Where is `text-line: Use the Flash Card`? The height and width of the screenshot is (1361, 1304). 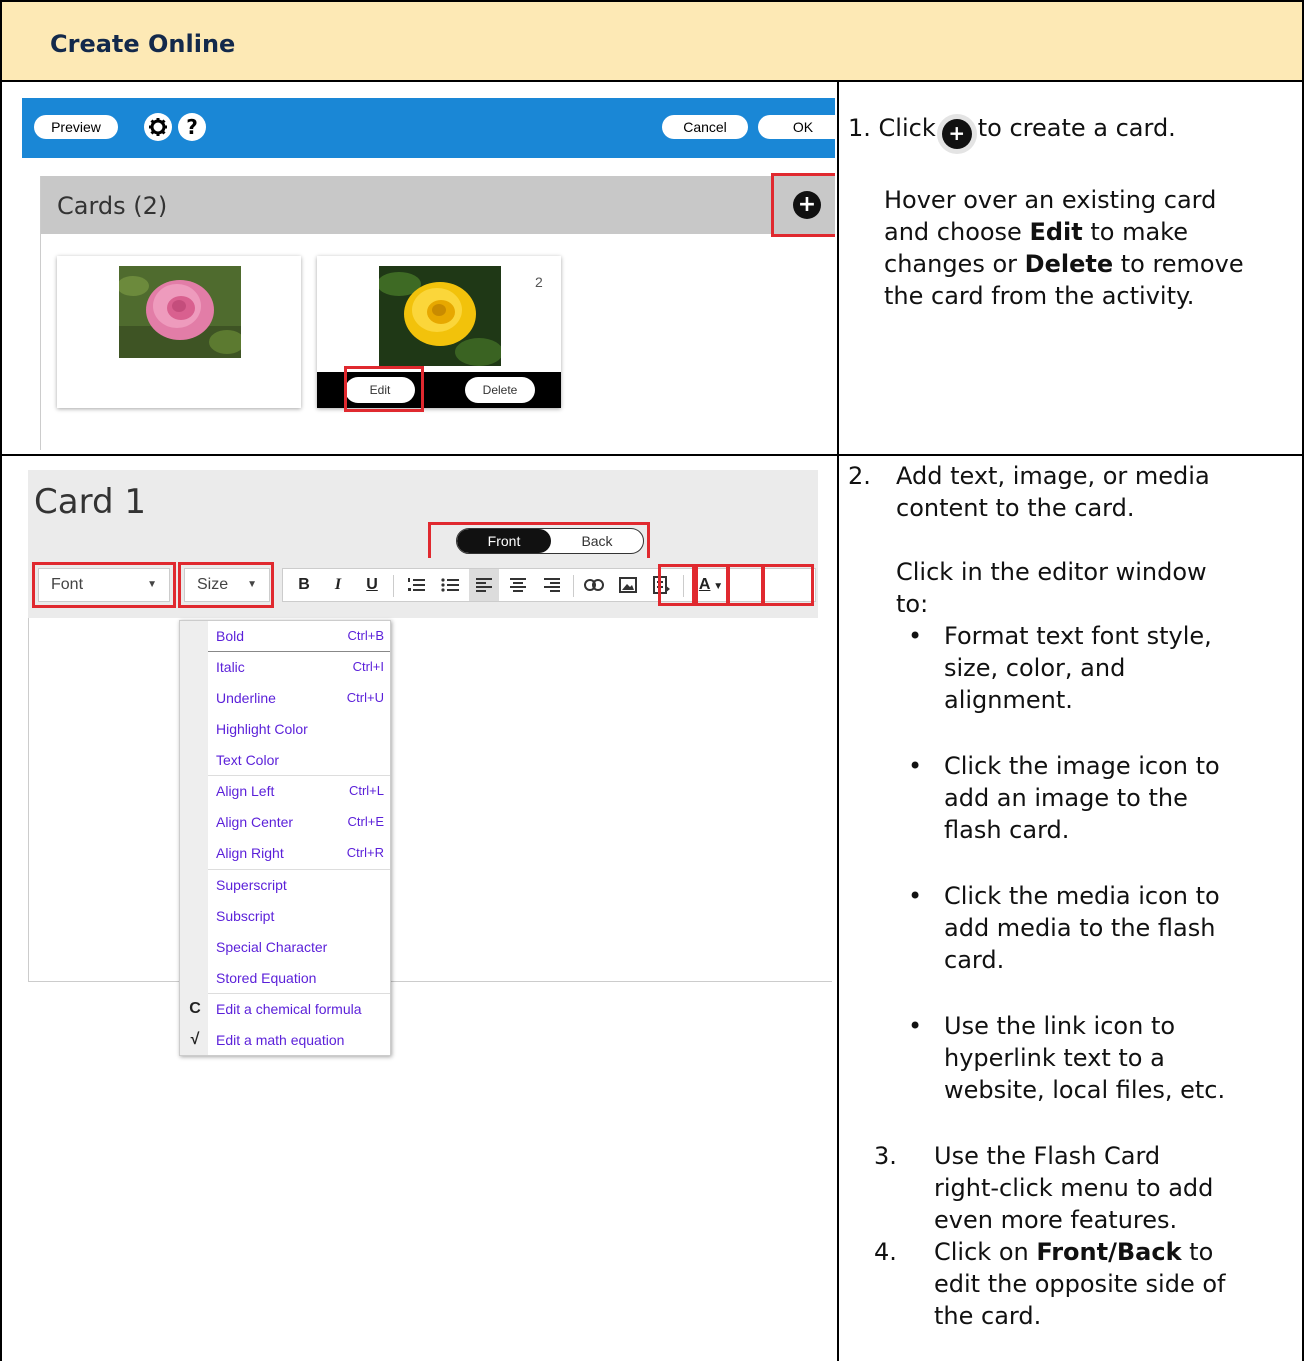 text-line: Use the Flash Card is located at coordinates (1047, 1156).